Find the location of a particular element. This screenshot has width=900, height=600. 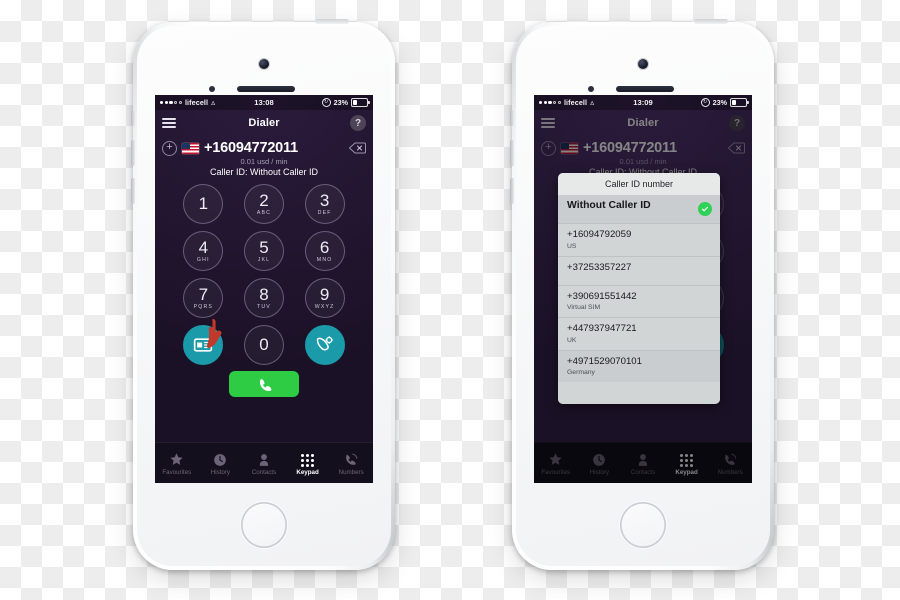

key-digit: 8 is located at coordinates (264, 294).